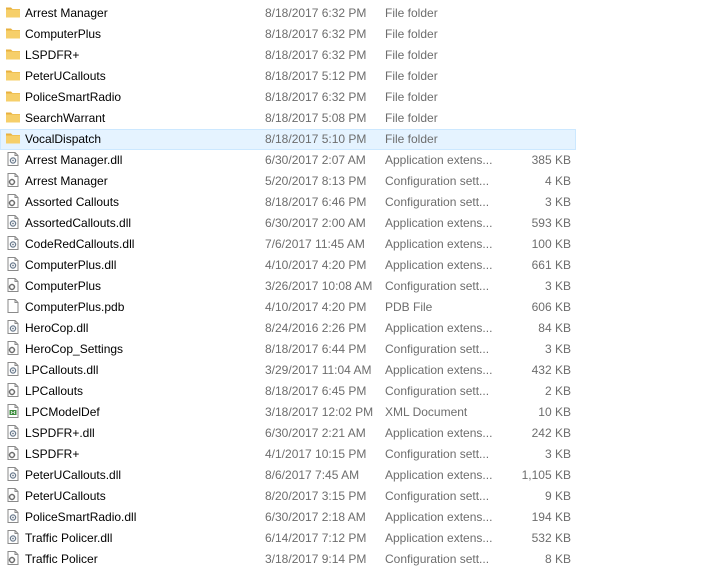 This screenshot has width=720, height=584. Describe the element at coordinates (60, 433) in the screenshot. I see `file-name: LSPDFR+.dll` at that location.